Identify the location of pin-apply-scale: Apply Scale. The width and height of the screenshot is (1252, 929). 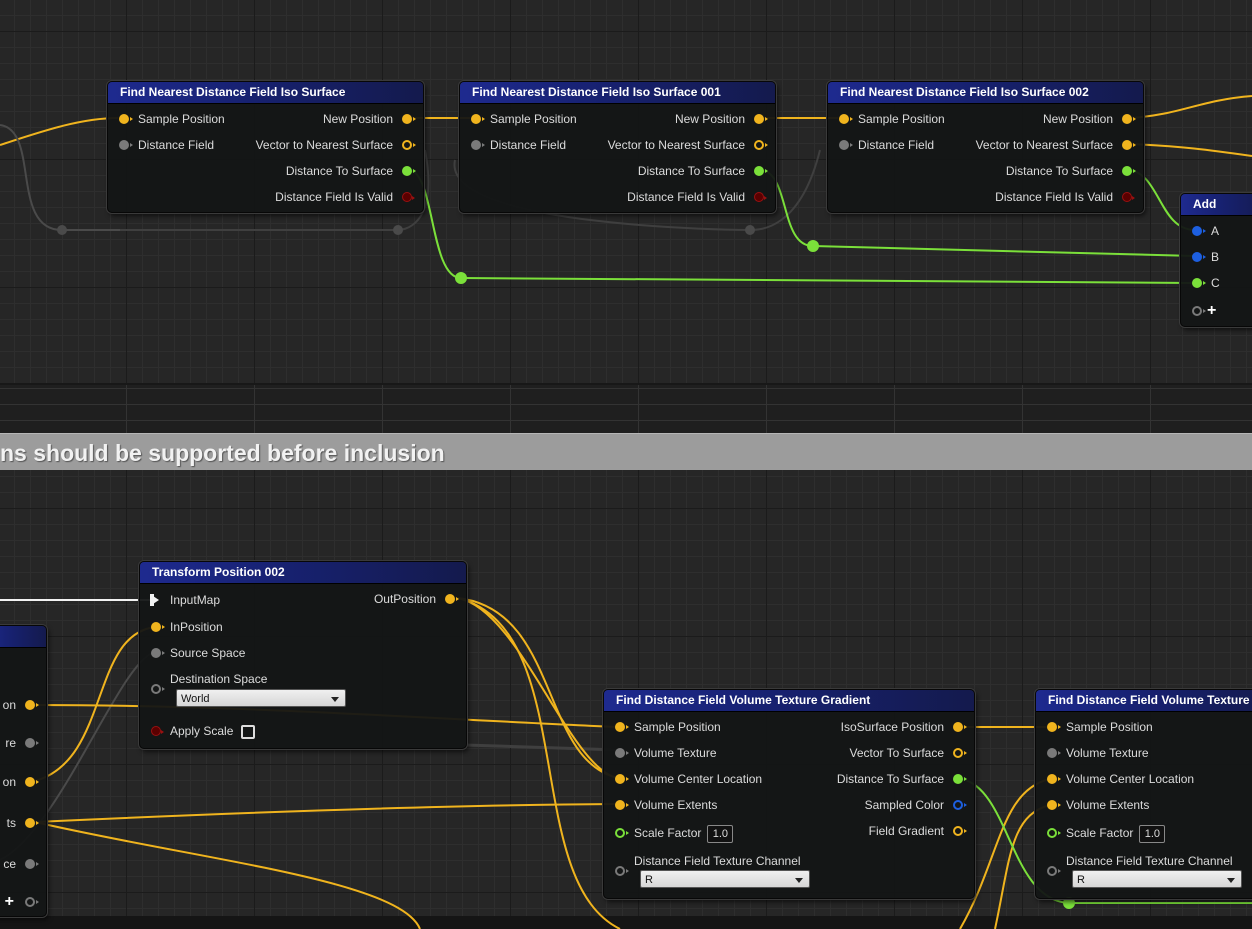
(198, 731).